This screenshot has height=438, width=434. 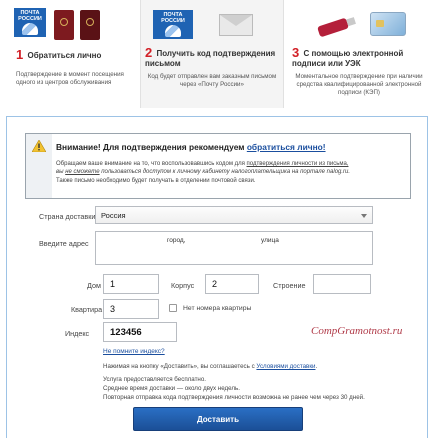 What do you see at coordinates (218, 419) in the screenshot?
I see `deliver-button: Доставить` at bounding box center [218, 419].